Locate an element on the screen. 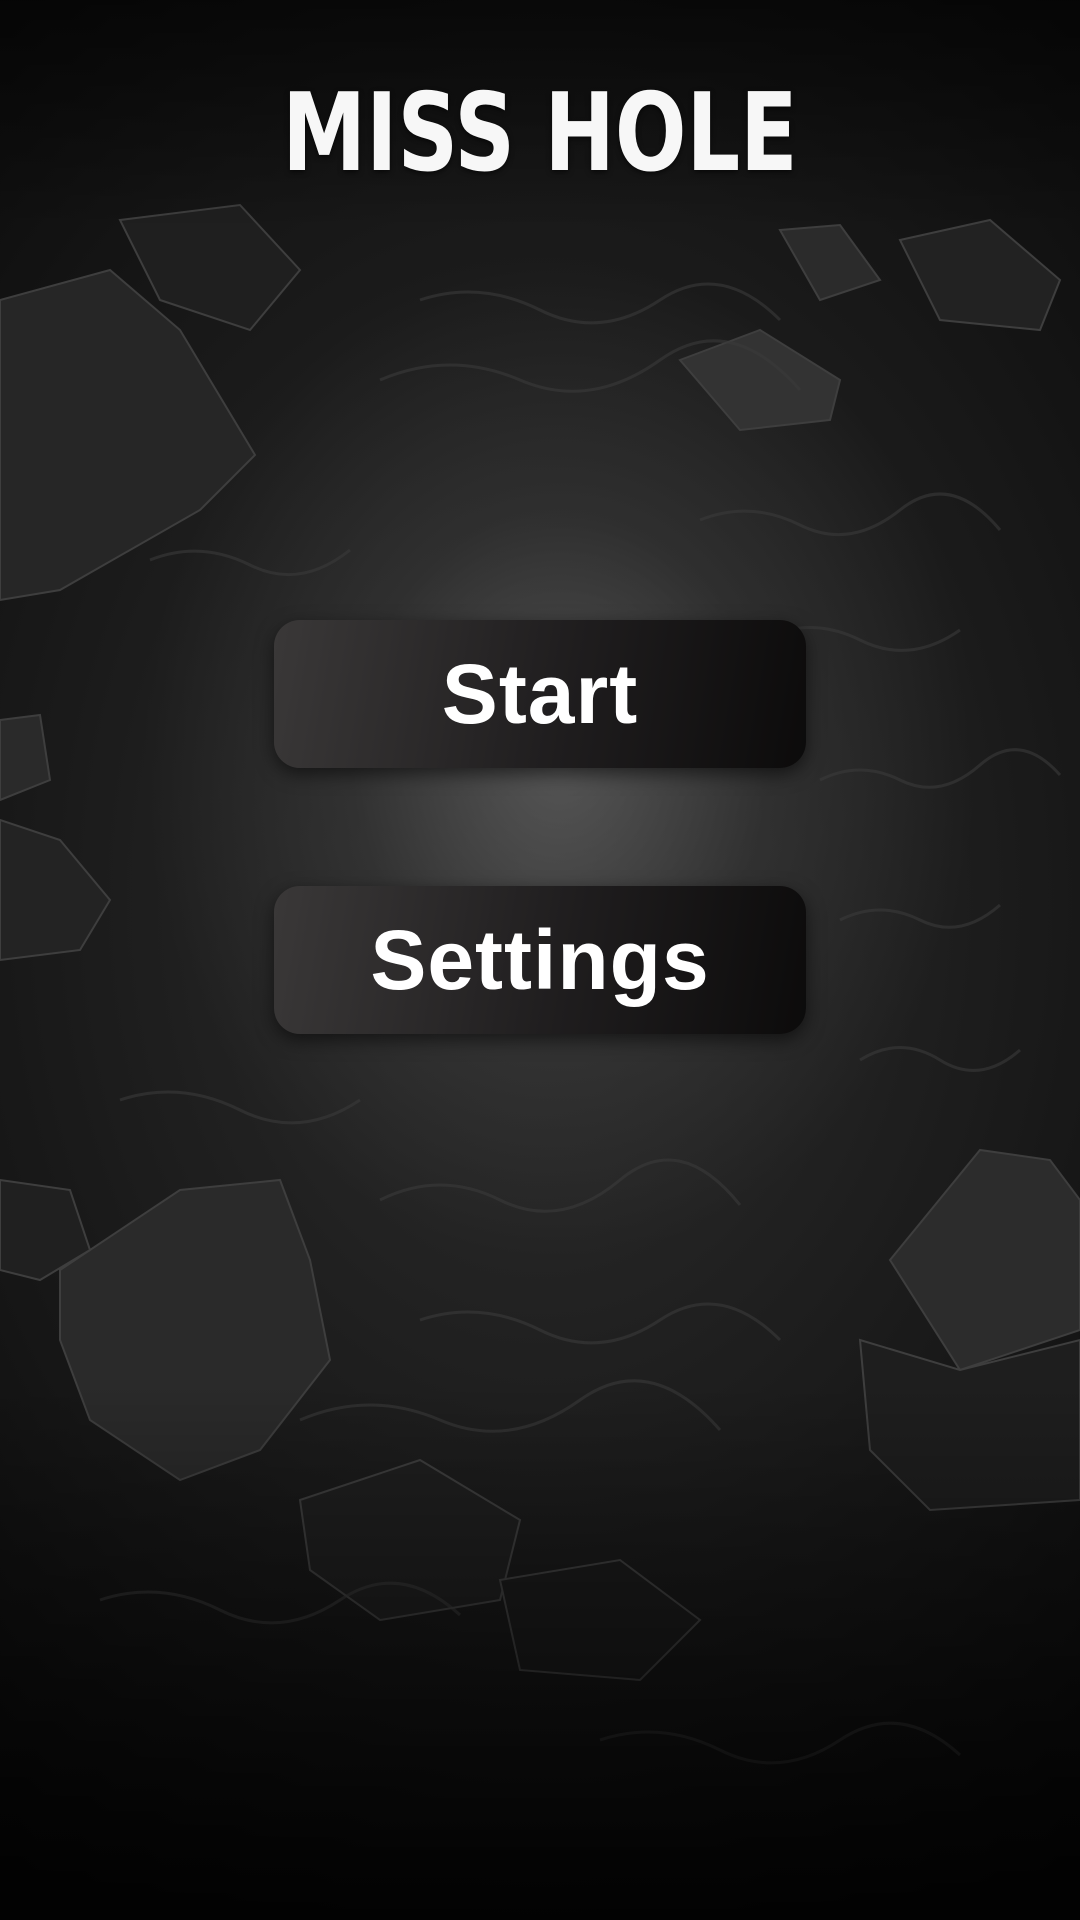  settings-button: Settings is located at coordinates (540, 960).